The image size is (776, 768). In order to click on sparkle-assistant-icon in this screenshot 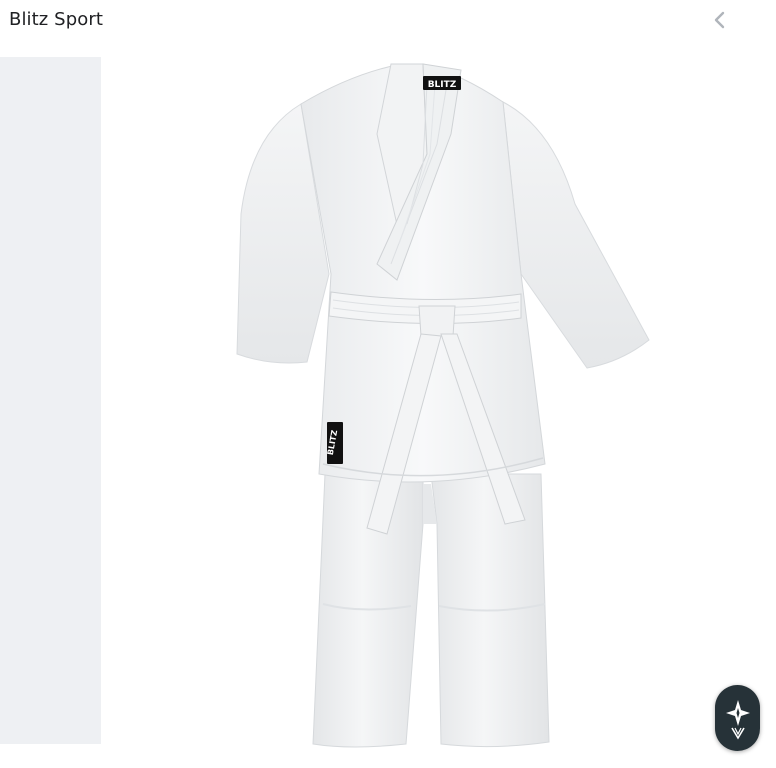, I will do `click(737, 720)`.